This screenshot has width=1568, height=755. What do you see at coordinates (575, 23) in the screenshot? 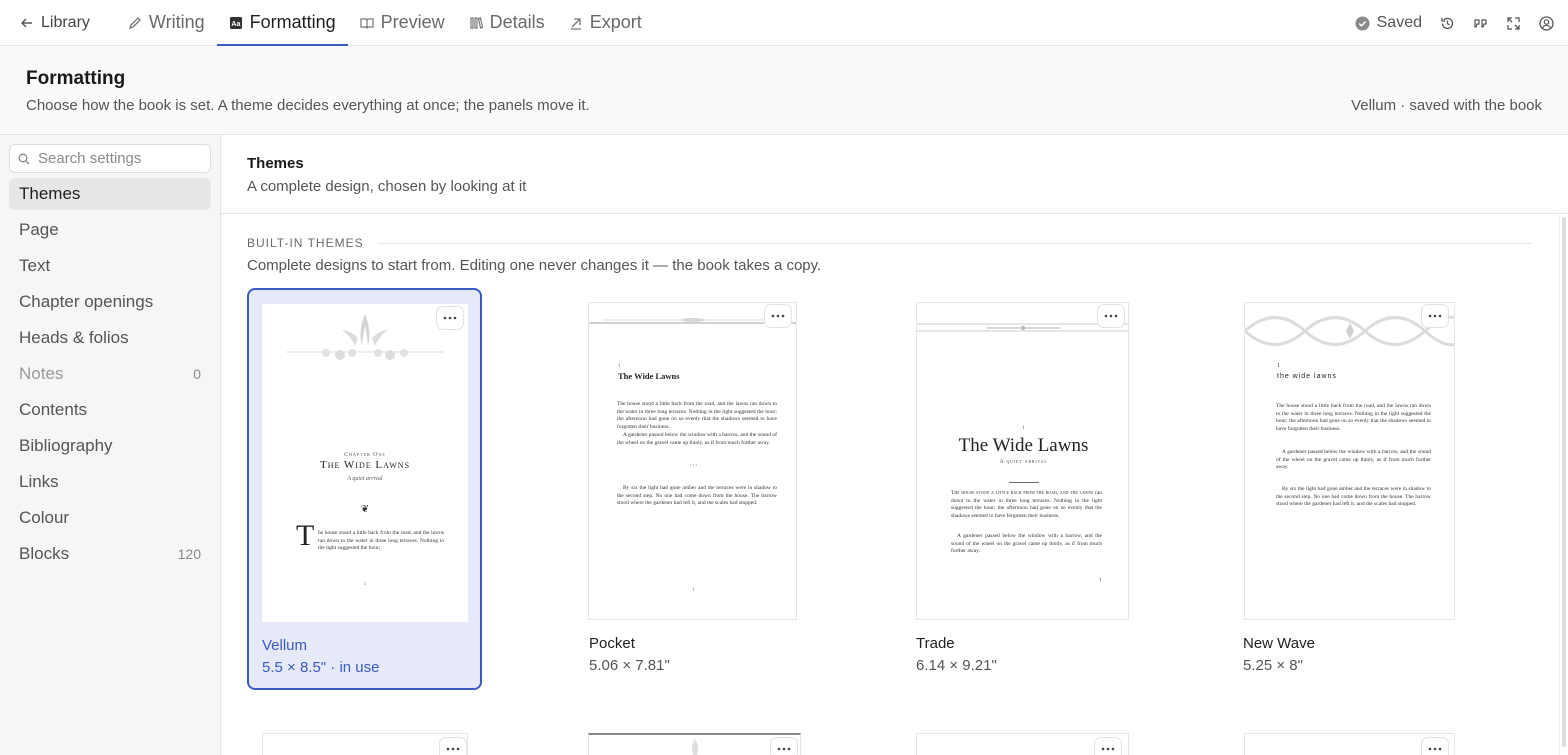
I see `export-arrow-icon` at bounding box center [575, 23].